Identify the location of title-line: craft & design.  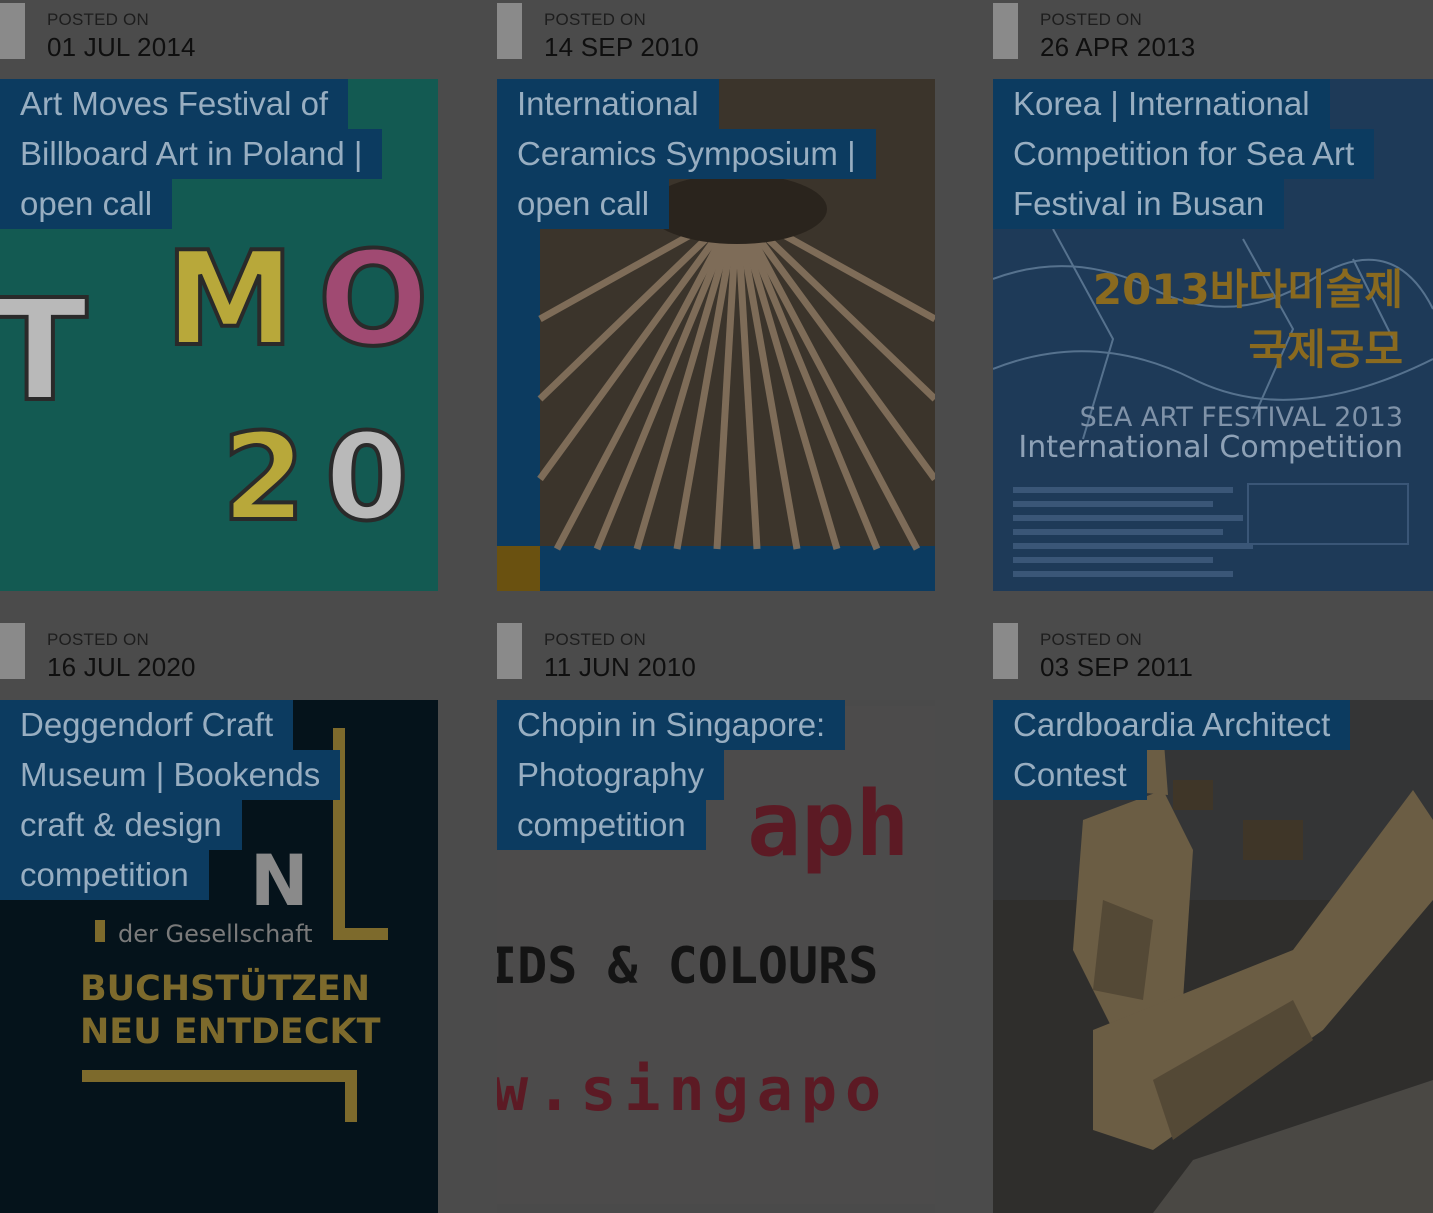
(121, 825).